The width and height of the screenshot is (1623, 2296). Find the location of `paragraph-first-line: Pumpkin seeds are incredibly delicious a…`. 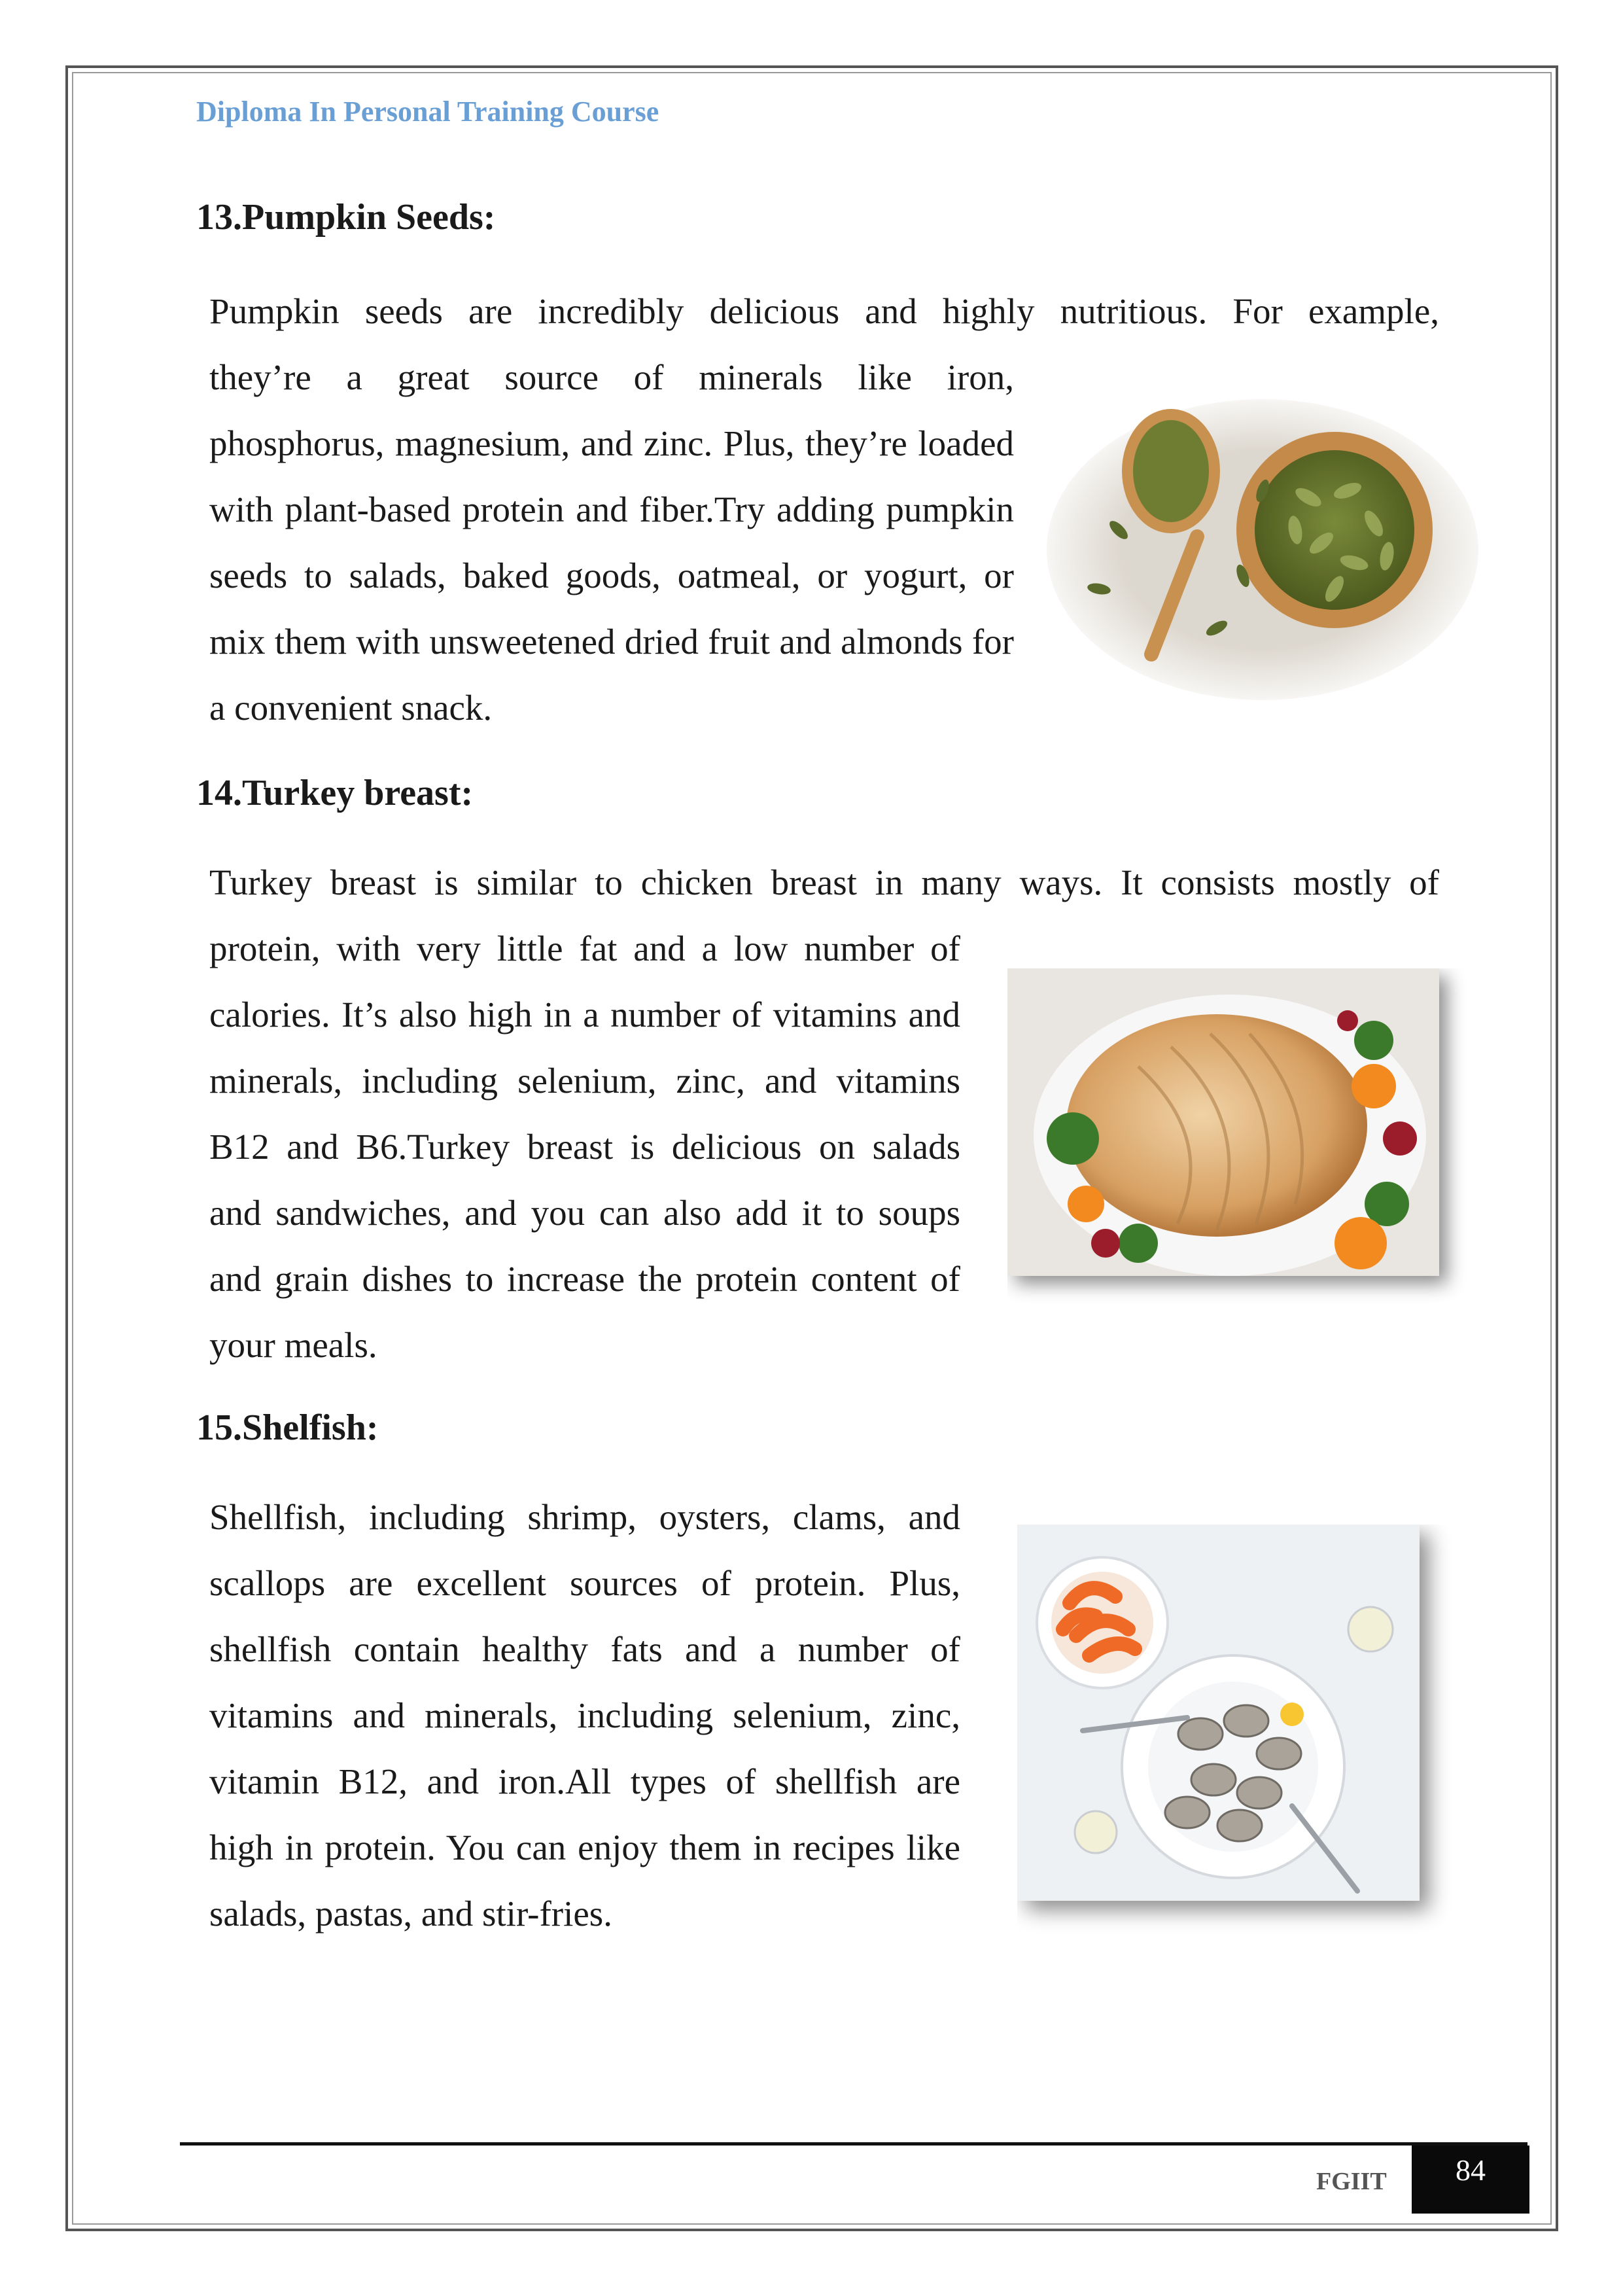

paragraph-first-line: Pumpkin seeds are incredibly delicious a… is located at coordinates (824, 311).